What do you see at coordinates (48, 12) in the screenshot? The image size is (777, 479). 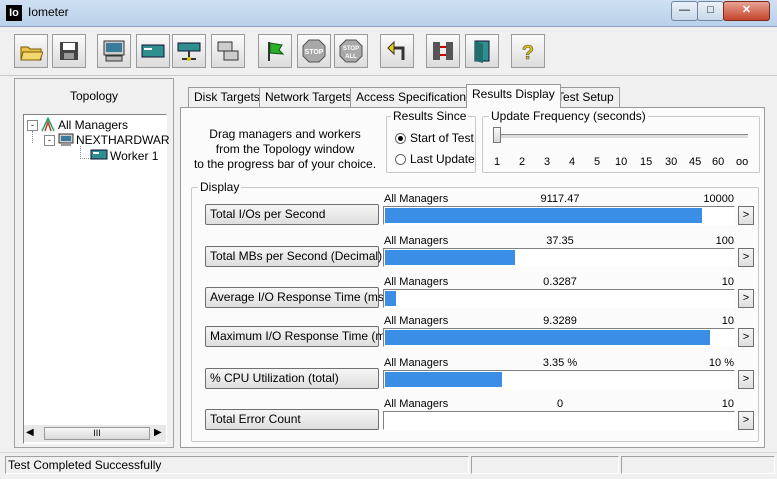 I see `window-title: Iometer` at bounding box center [48, 12].